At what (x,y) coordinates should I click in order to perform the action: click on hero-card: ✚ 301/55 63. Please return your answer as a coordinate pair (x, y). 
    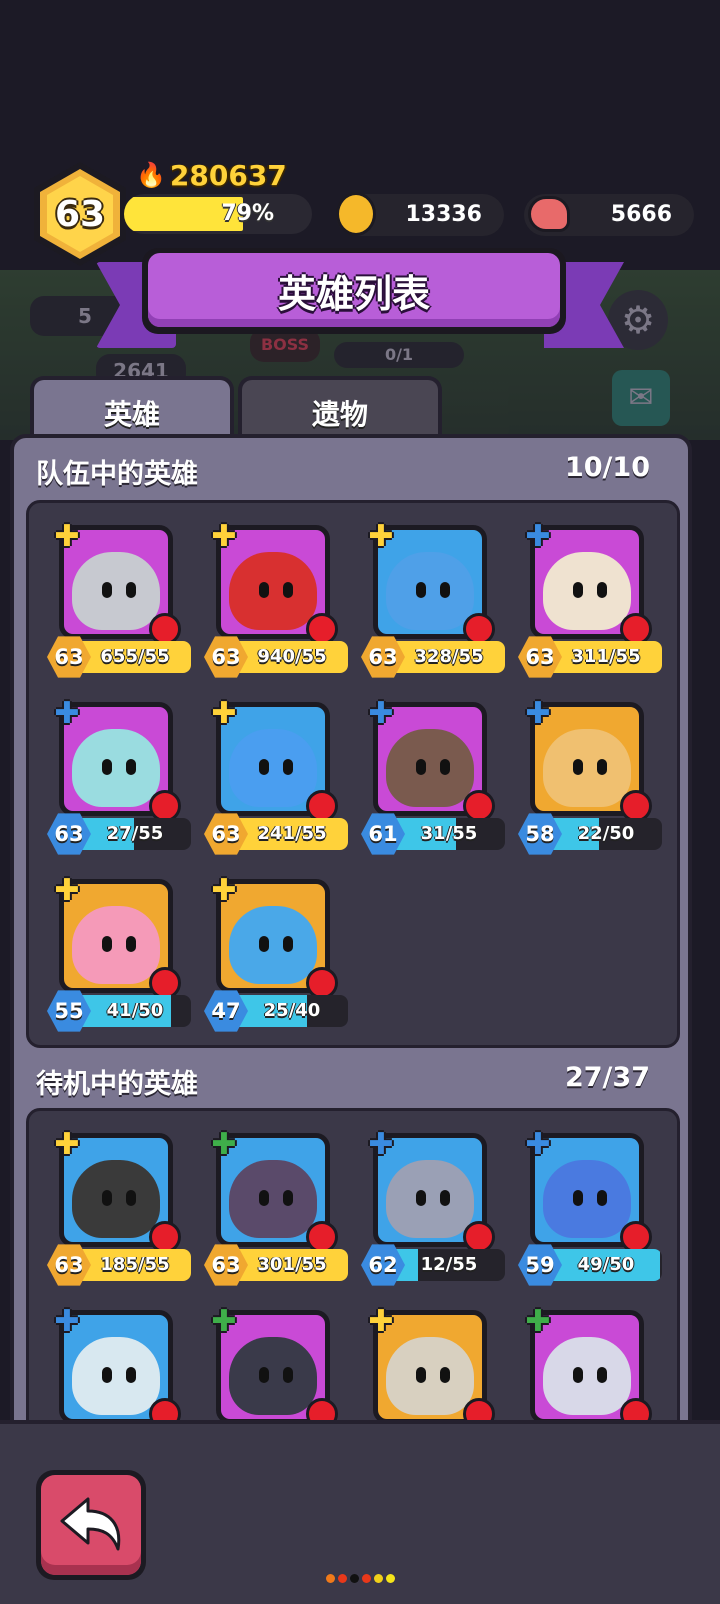
    Looking at the image, I should click on (279, 1206).